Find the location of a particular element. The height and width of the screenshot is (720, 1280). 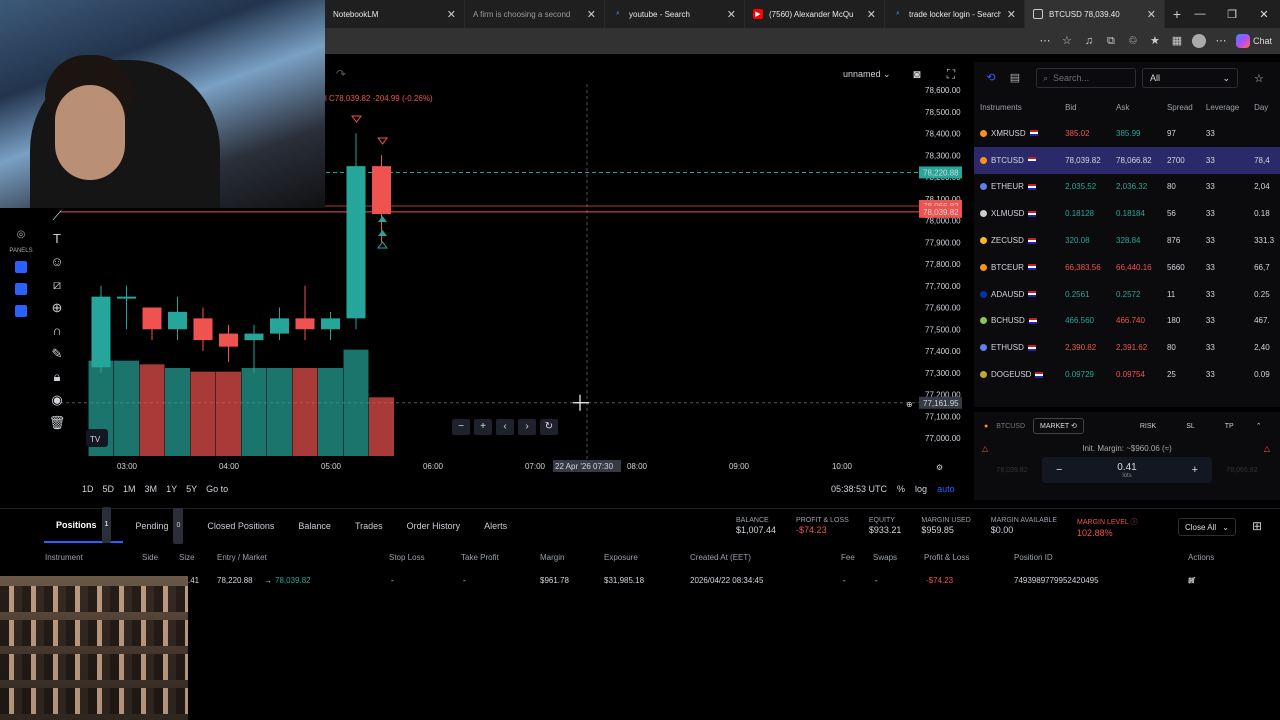

tab-trades: Trades is located at coordinates (369, 526).